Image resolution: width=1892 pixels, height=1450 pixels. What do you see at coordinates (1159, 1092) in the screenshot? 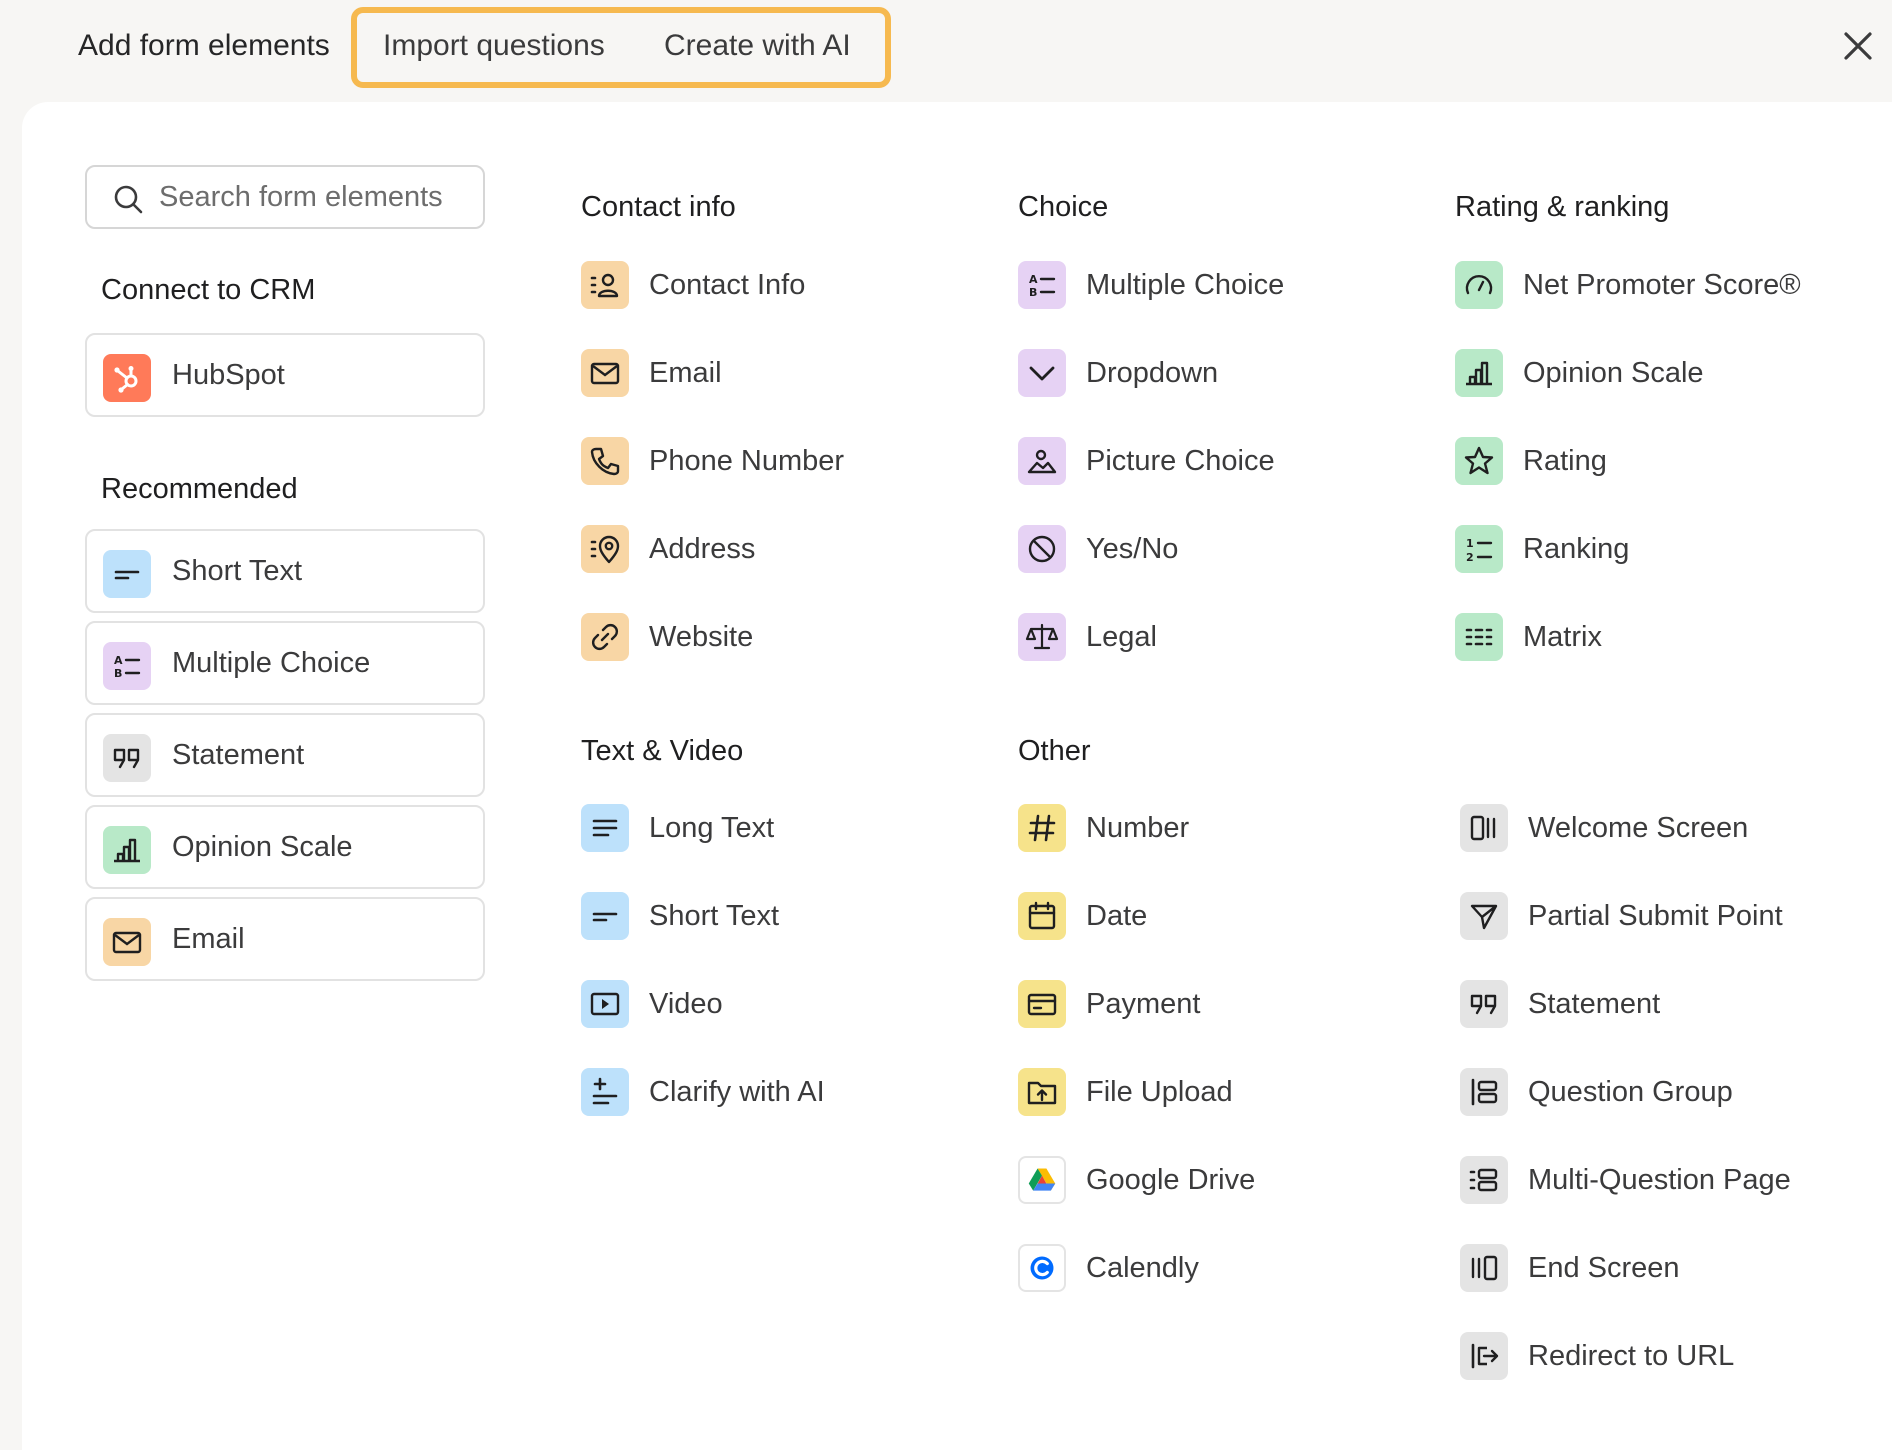
I see `element-label: File Upload` at bounding box center [1159, 1092].